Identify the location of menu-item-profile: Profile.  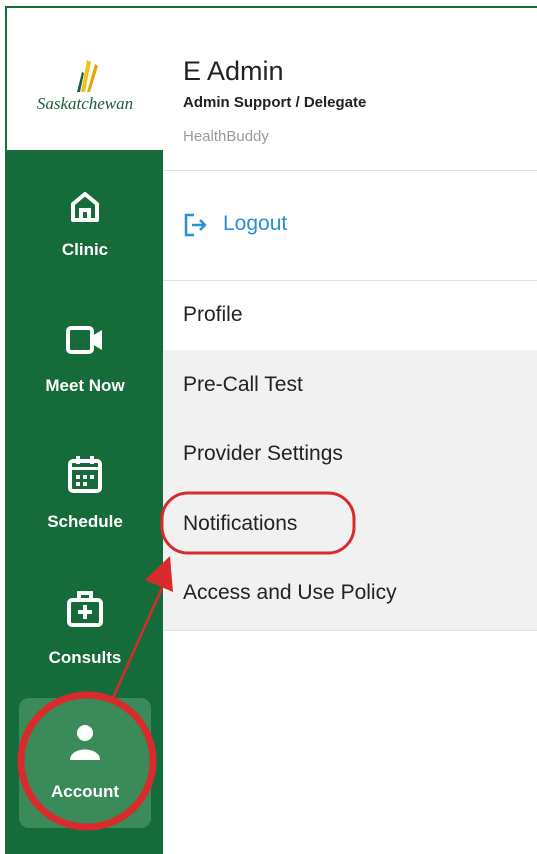
(350, 315).